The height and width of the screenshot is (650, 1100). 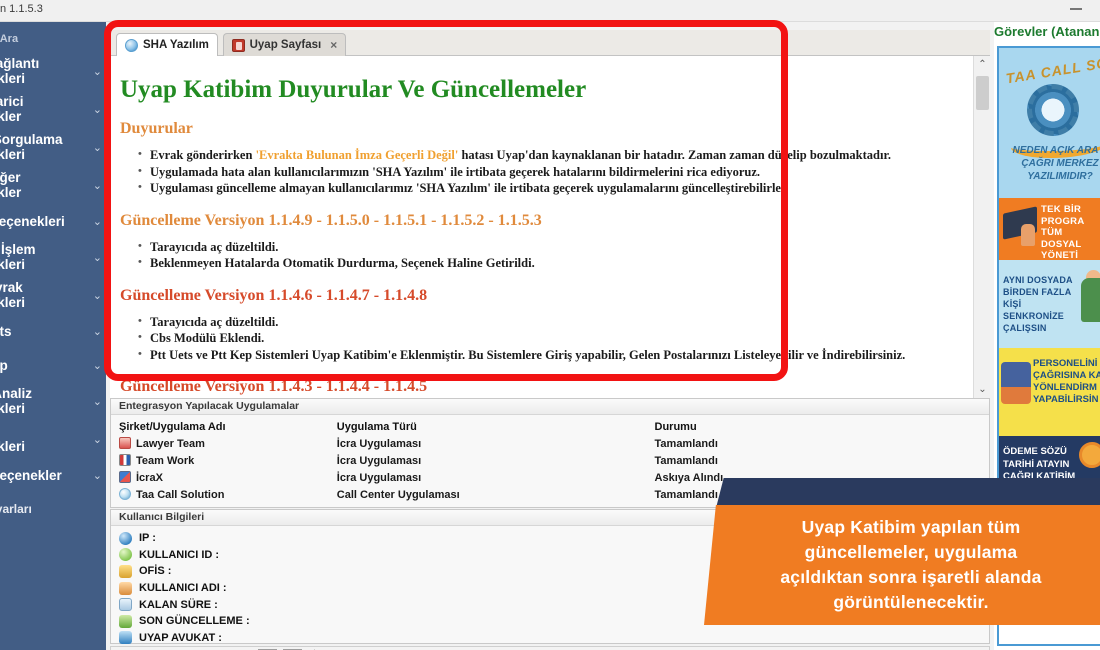 What do you see at coordinates (550, 443) in the screenshot?
I see `table-row: Lawyer Team İcra Uygulaması Tamamlandı` at bounding box center [550, 443].